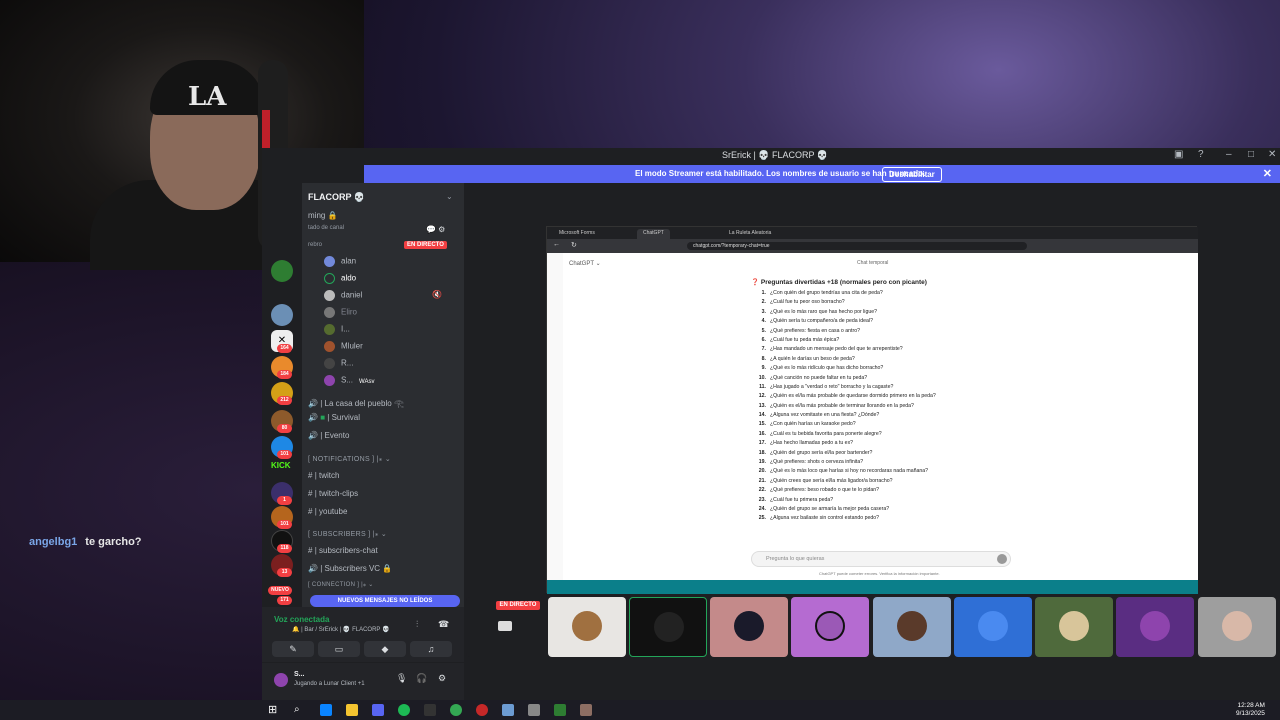 This screenshot has height=720, width=1280. What do you see at coordinates (327, 511) in the screenshot?
I see `text-channel: # | youtube` at bounding box center [327, 511].